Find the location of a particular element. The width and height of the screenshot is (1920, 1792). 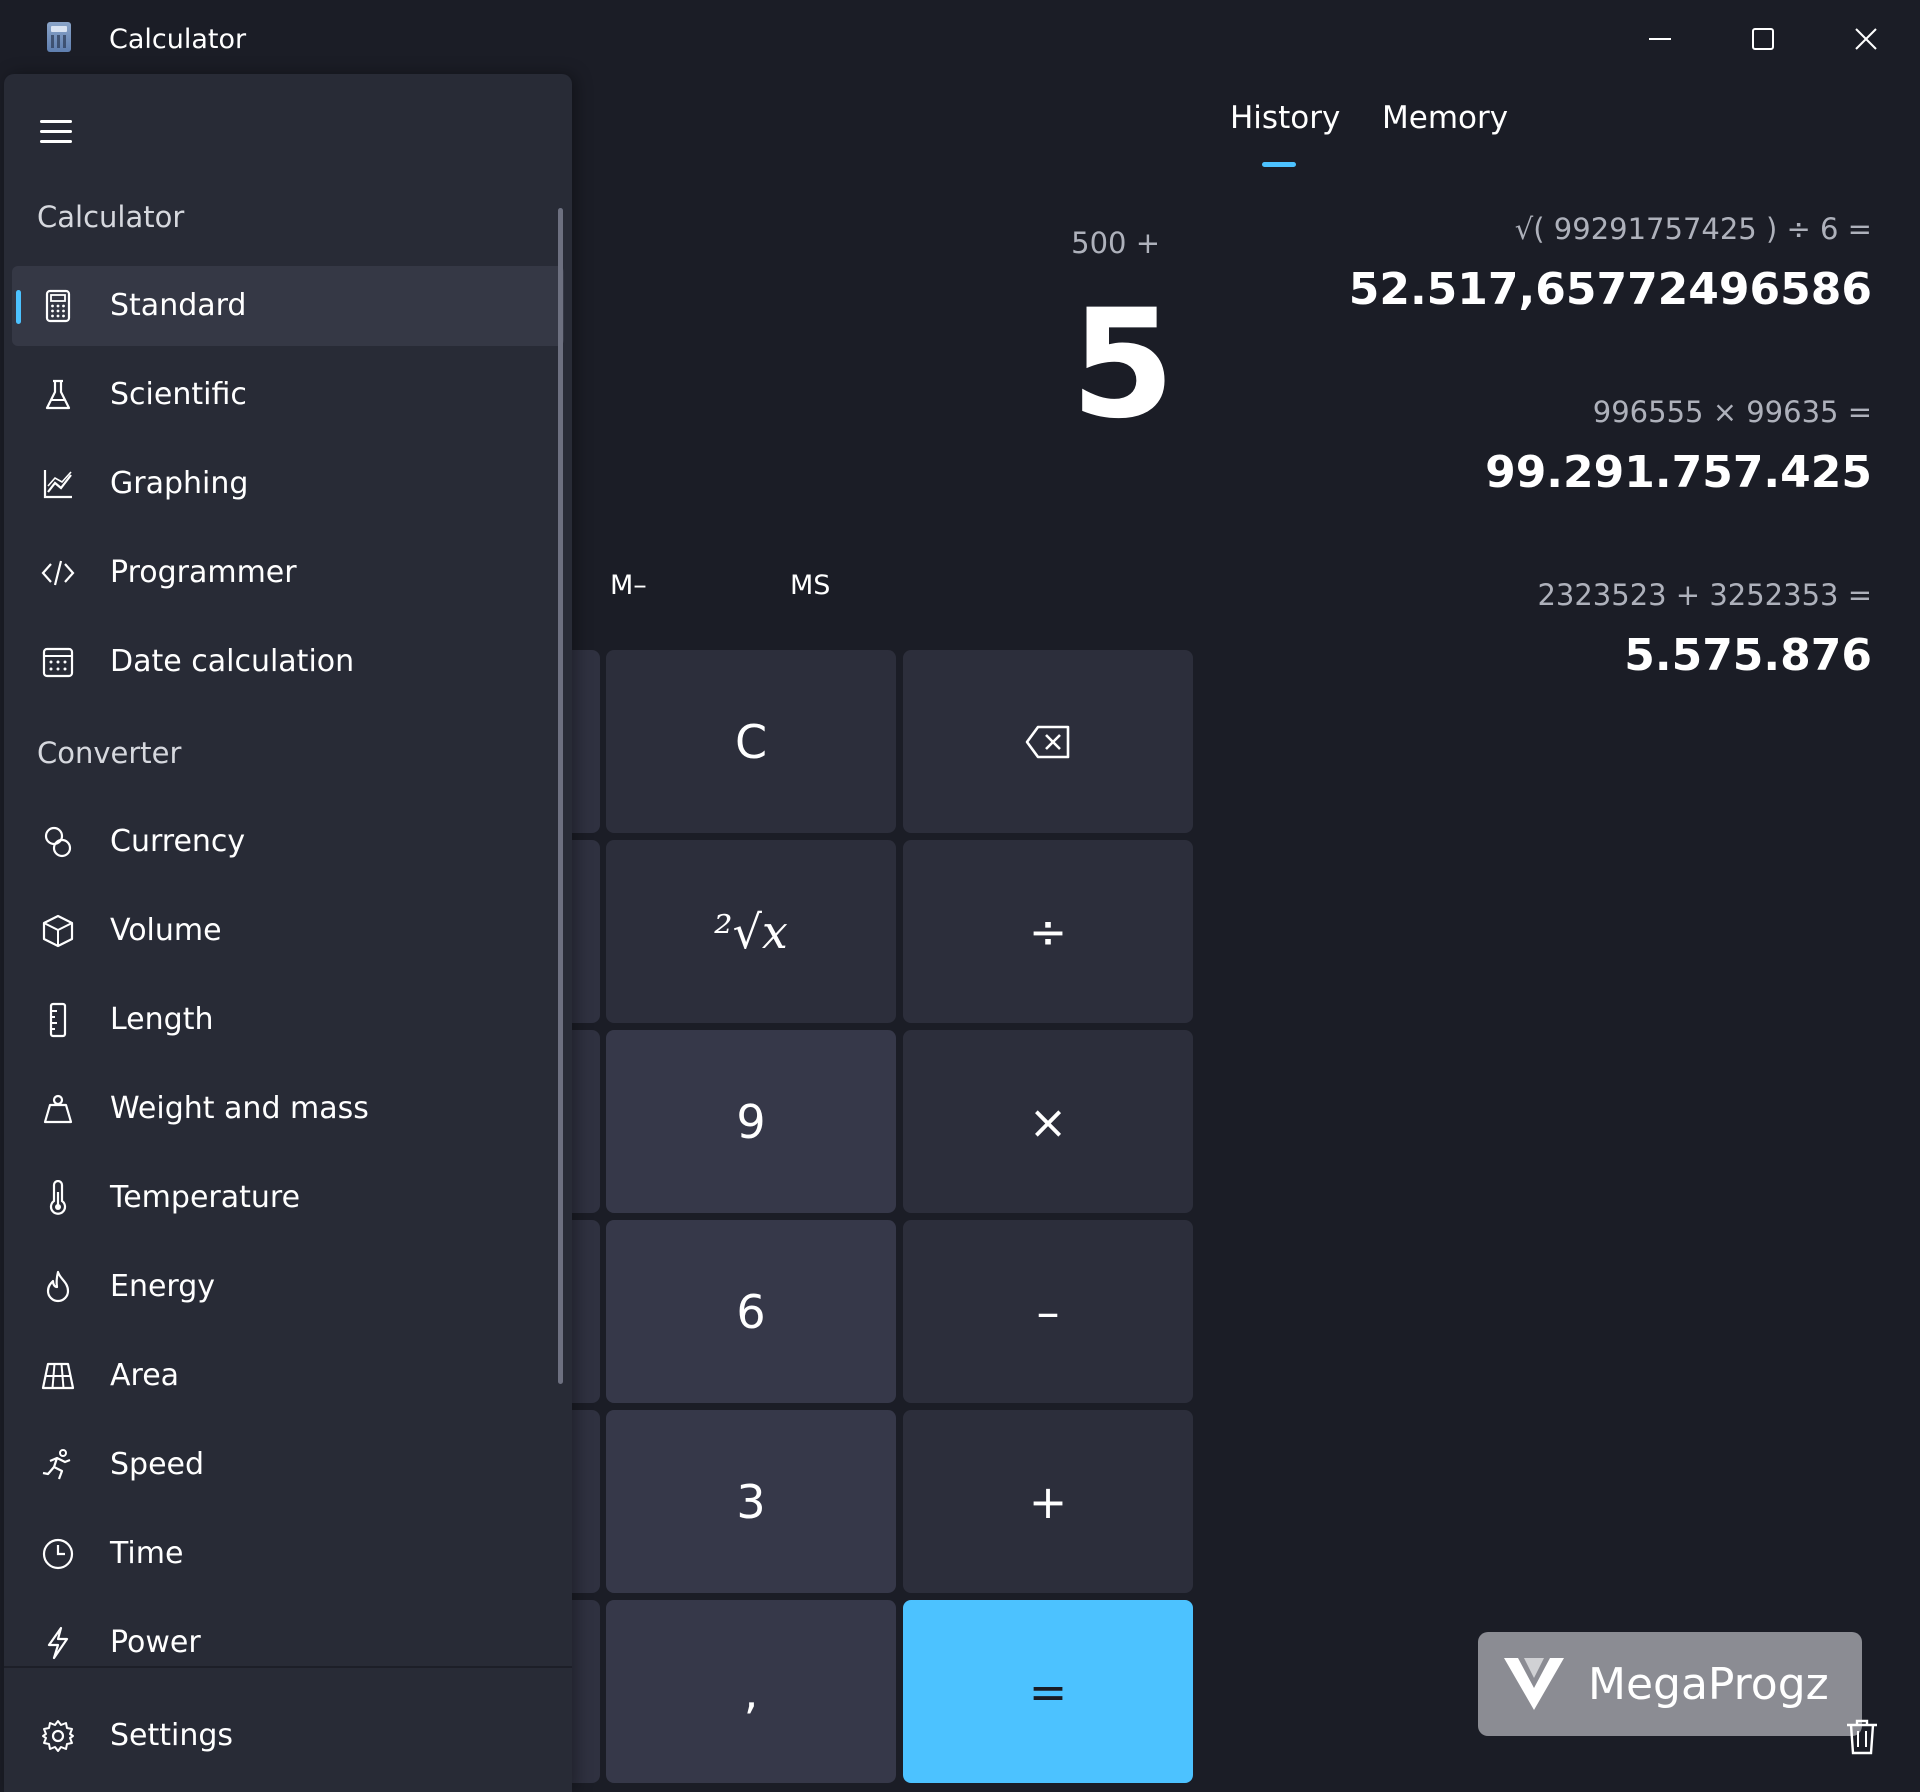

clear-history-button is located at coordinates (1862, 1737).